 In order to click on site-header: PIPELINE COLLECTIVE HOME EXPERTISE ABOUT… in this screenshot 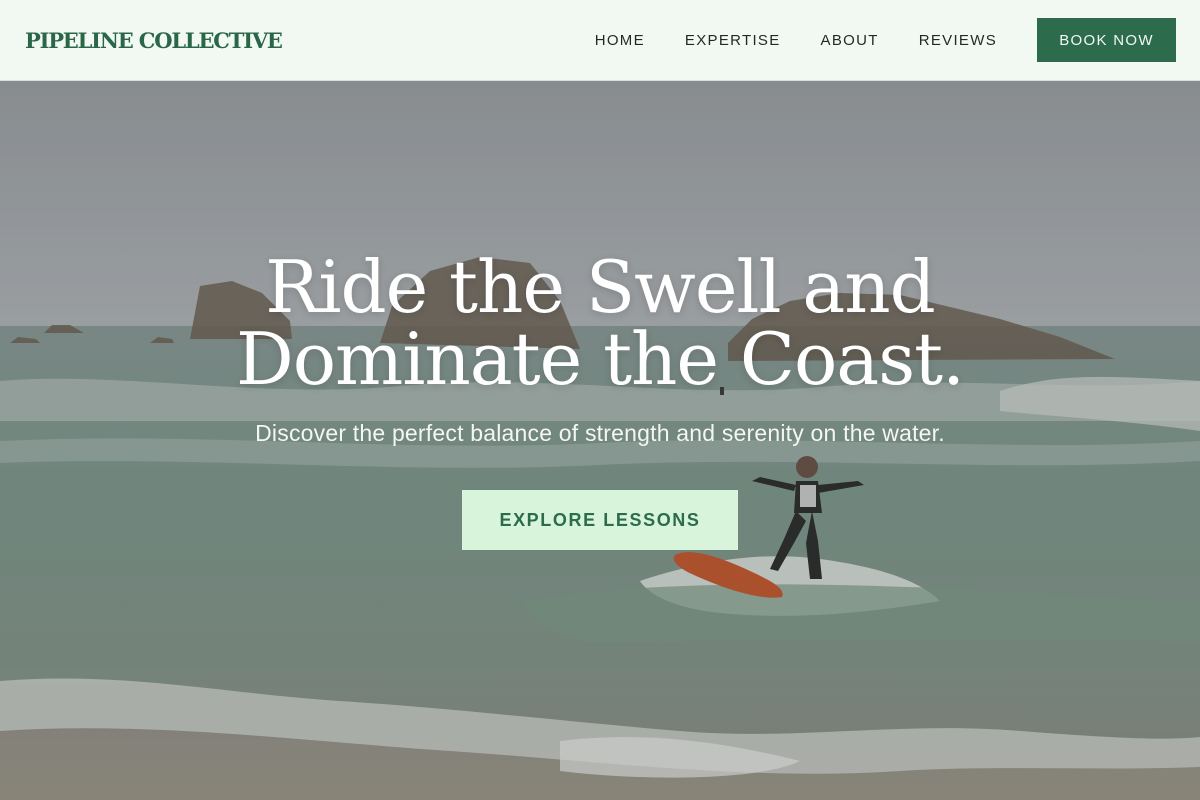, I will do `click(600, 40)`.